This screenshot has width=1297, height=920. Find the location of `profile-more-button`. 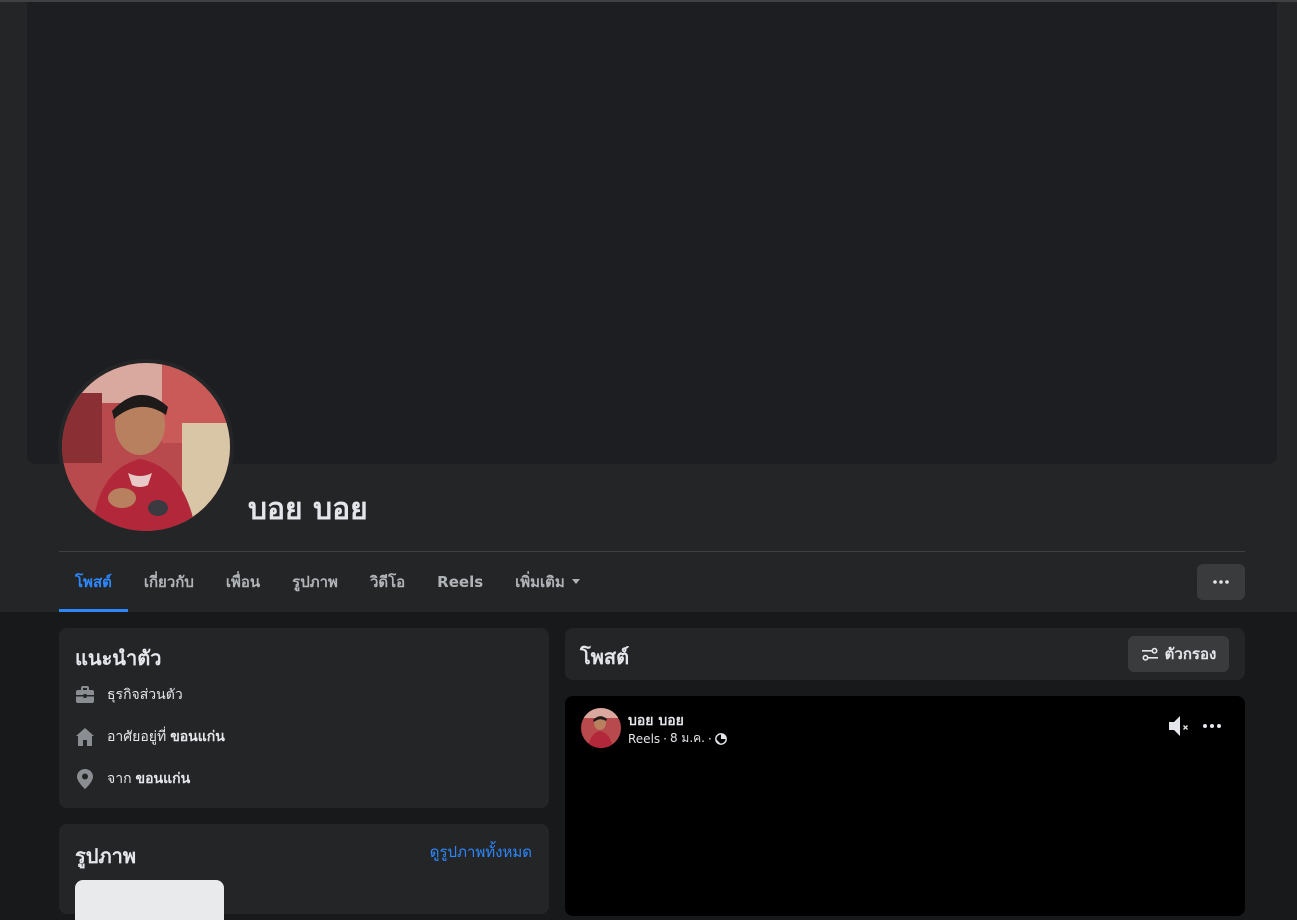

profile-more-button is located at coordinates (1221, 582).